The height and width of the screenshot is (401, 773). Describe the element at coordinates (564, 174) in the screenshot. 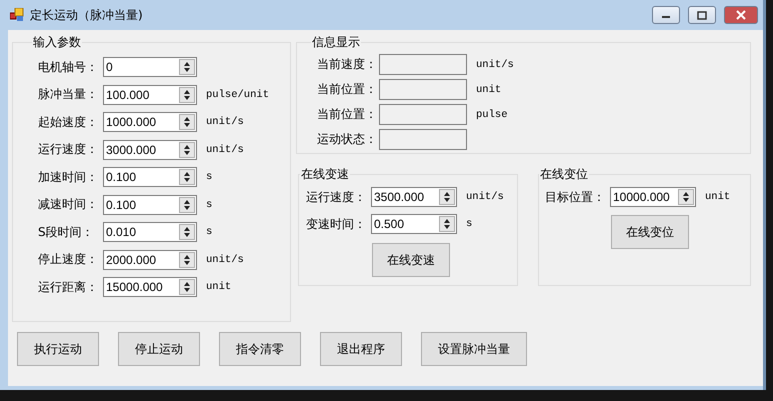

I see `group-title: 在线变位` at that location.